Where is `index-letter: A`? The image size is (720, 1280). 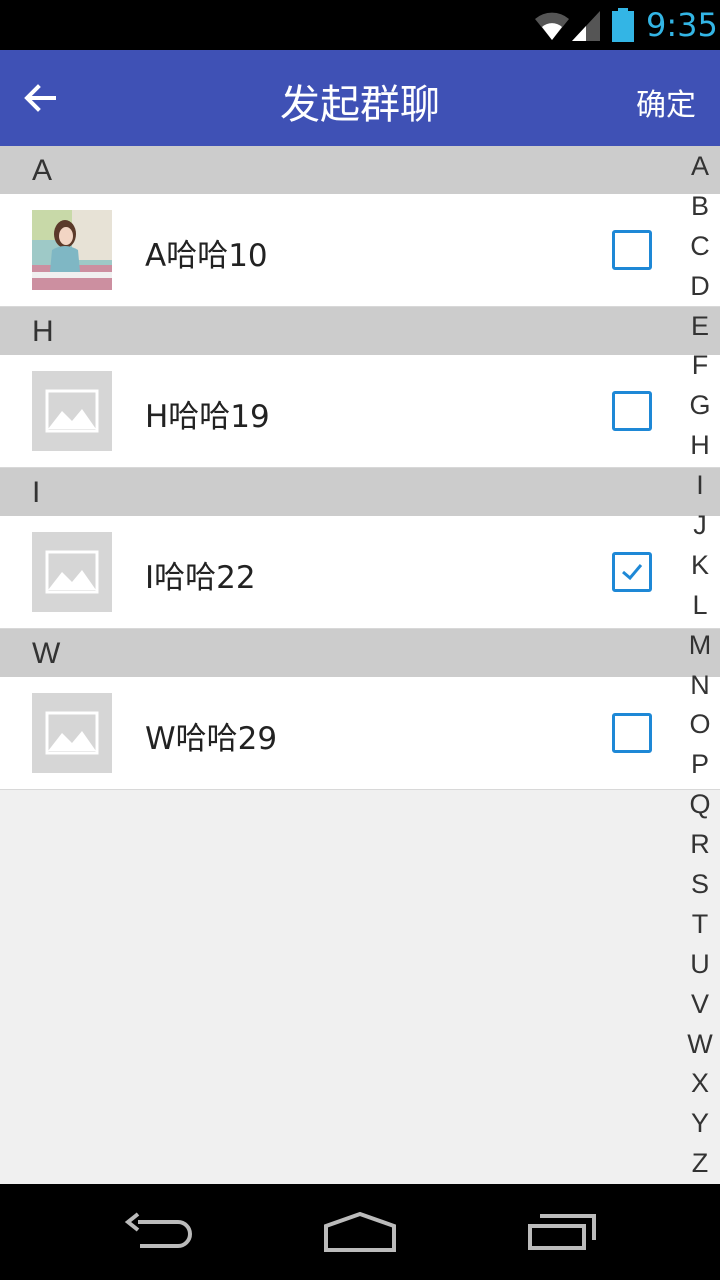
index-letter: A is located at coordinates (700, 166).